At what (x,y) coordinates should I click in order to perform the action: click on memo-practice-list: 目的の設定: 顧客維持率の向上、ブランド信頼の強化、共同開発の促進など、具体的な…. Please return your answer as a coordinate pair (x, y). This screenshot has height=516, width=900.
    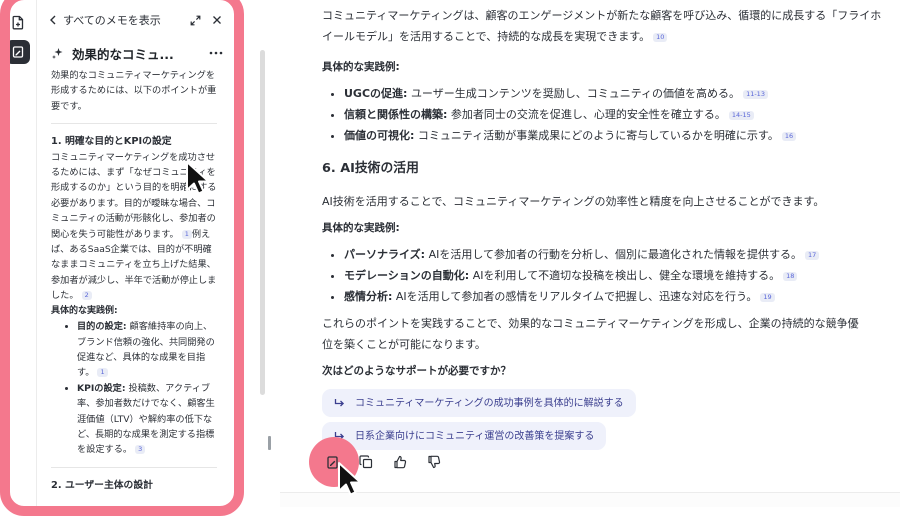
    Looking at the image, I should click on (134, 388).